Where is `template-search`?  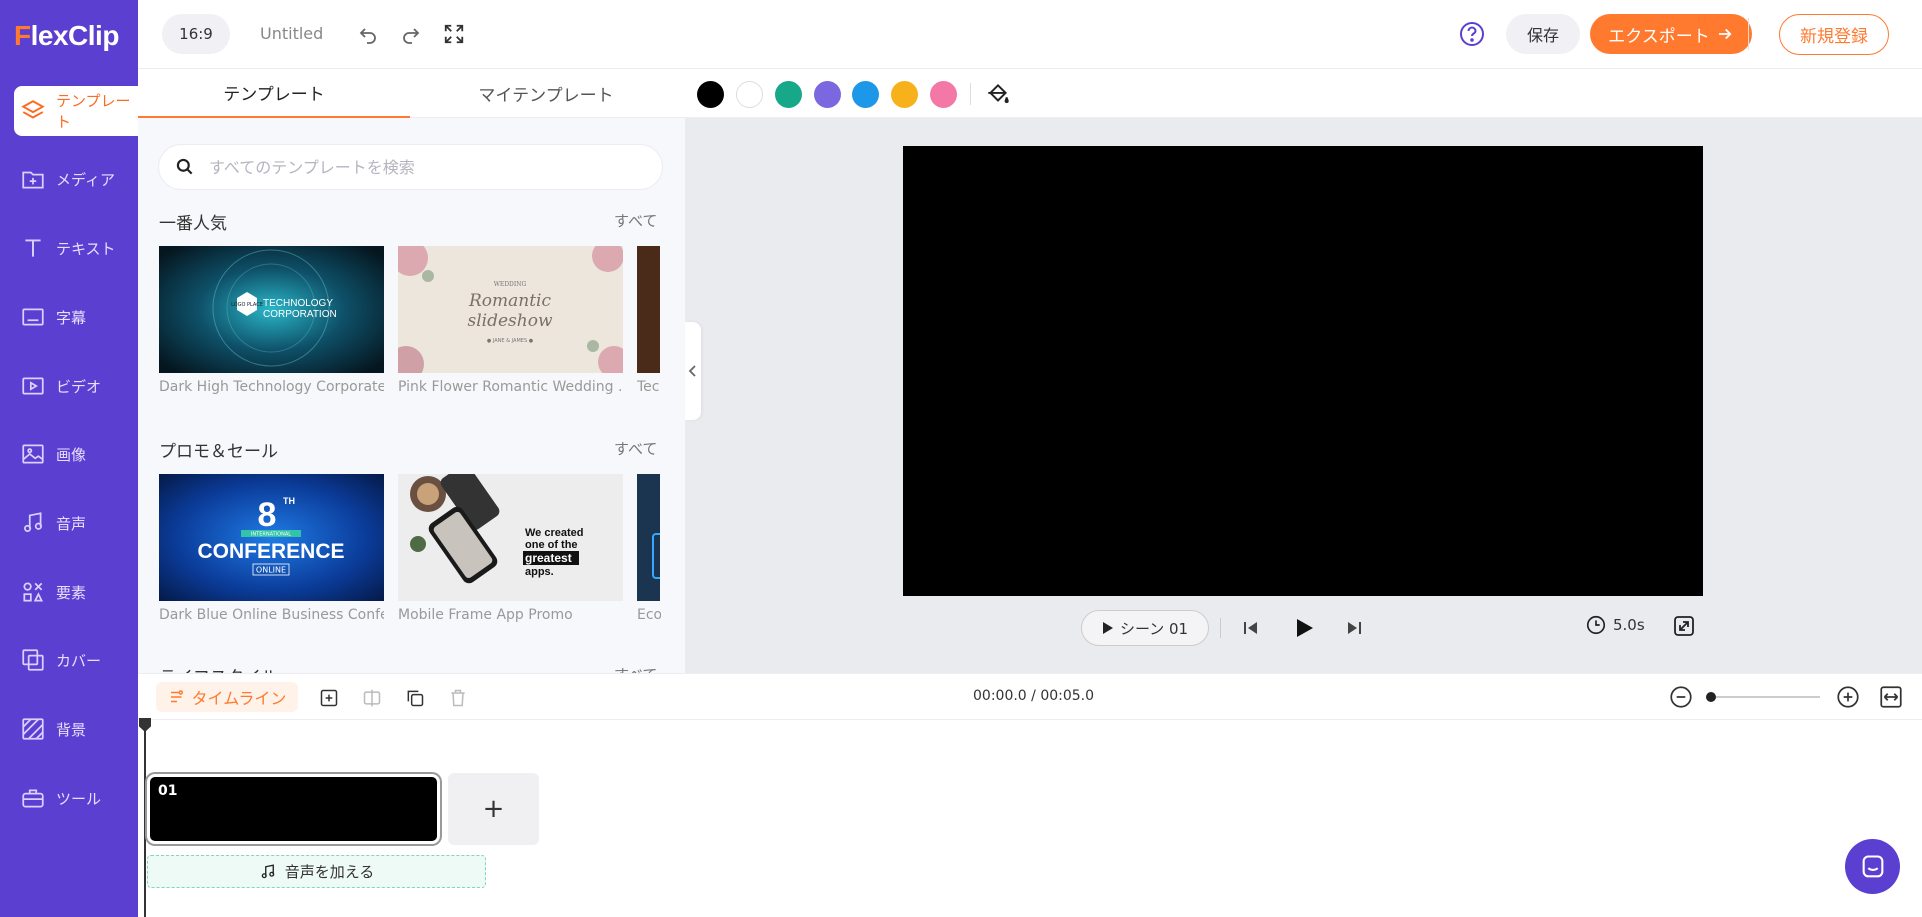
template-search is located at coordinates (410, 167).